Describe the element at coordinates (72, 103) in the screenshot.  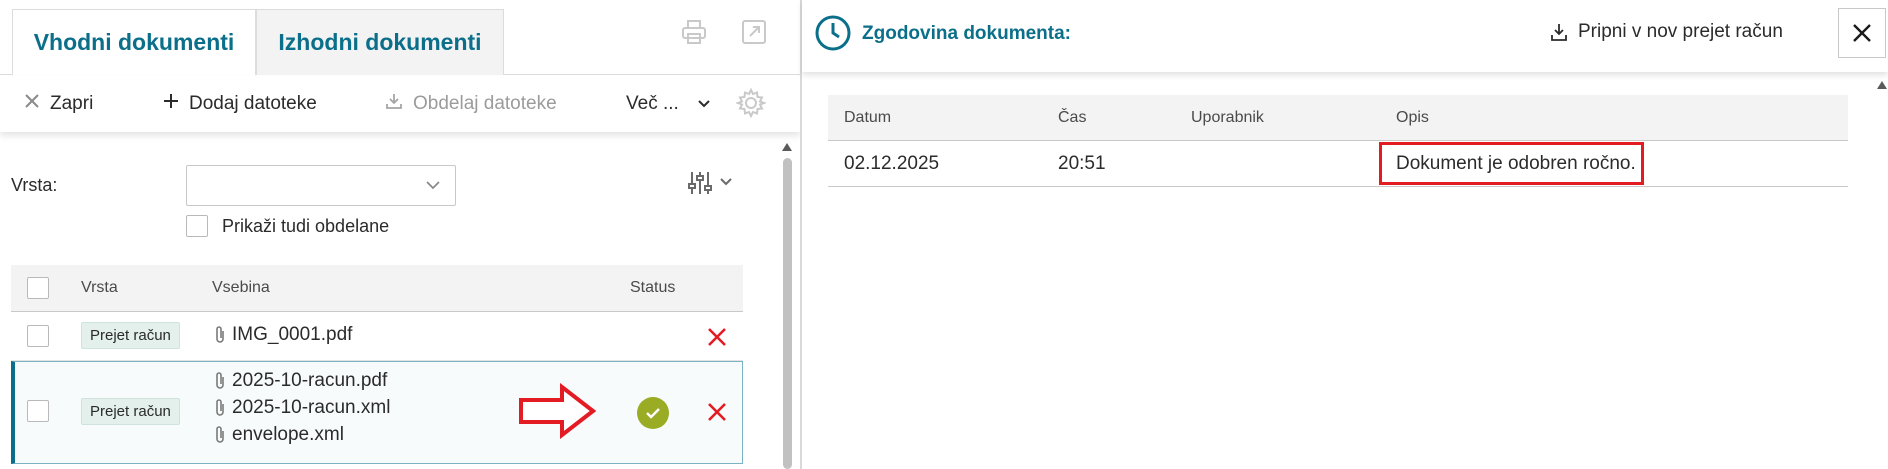
I see `close-button-label: Zapri` at that location.